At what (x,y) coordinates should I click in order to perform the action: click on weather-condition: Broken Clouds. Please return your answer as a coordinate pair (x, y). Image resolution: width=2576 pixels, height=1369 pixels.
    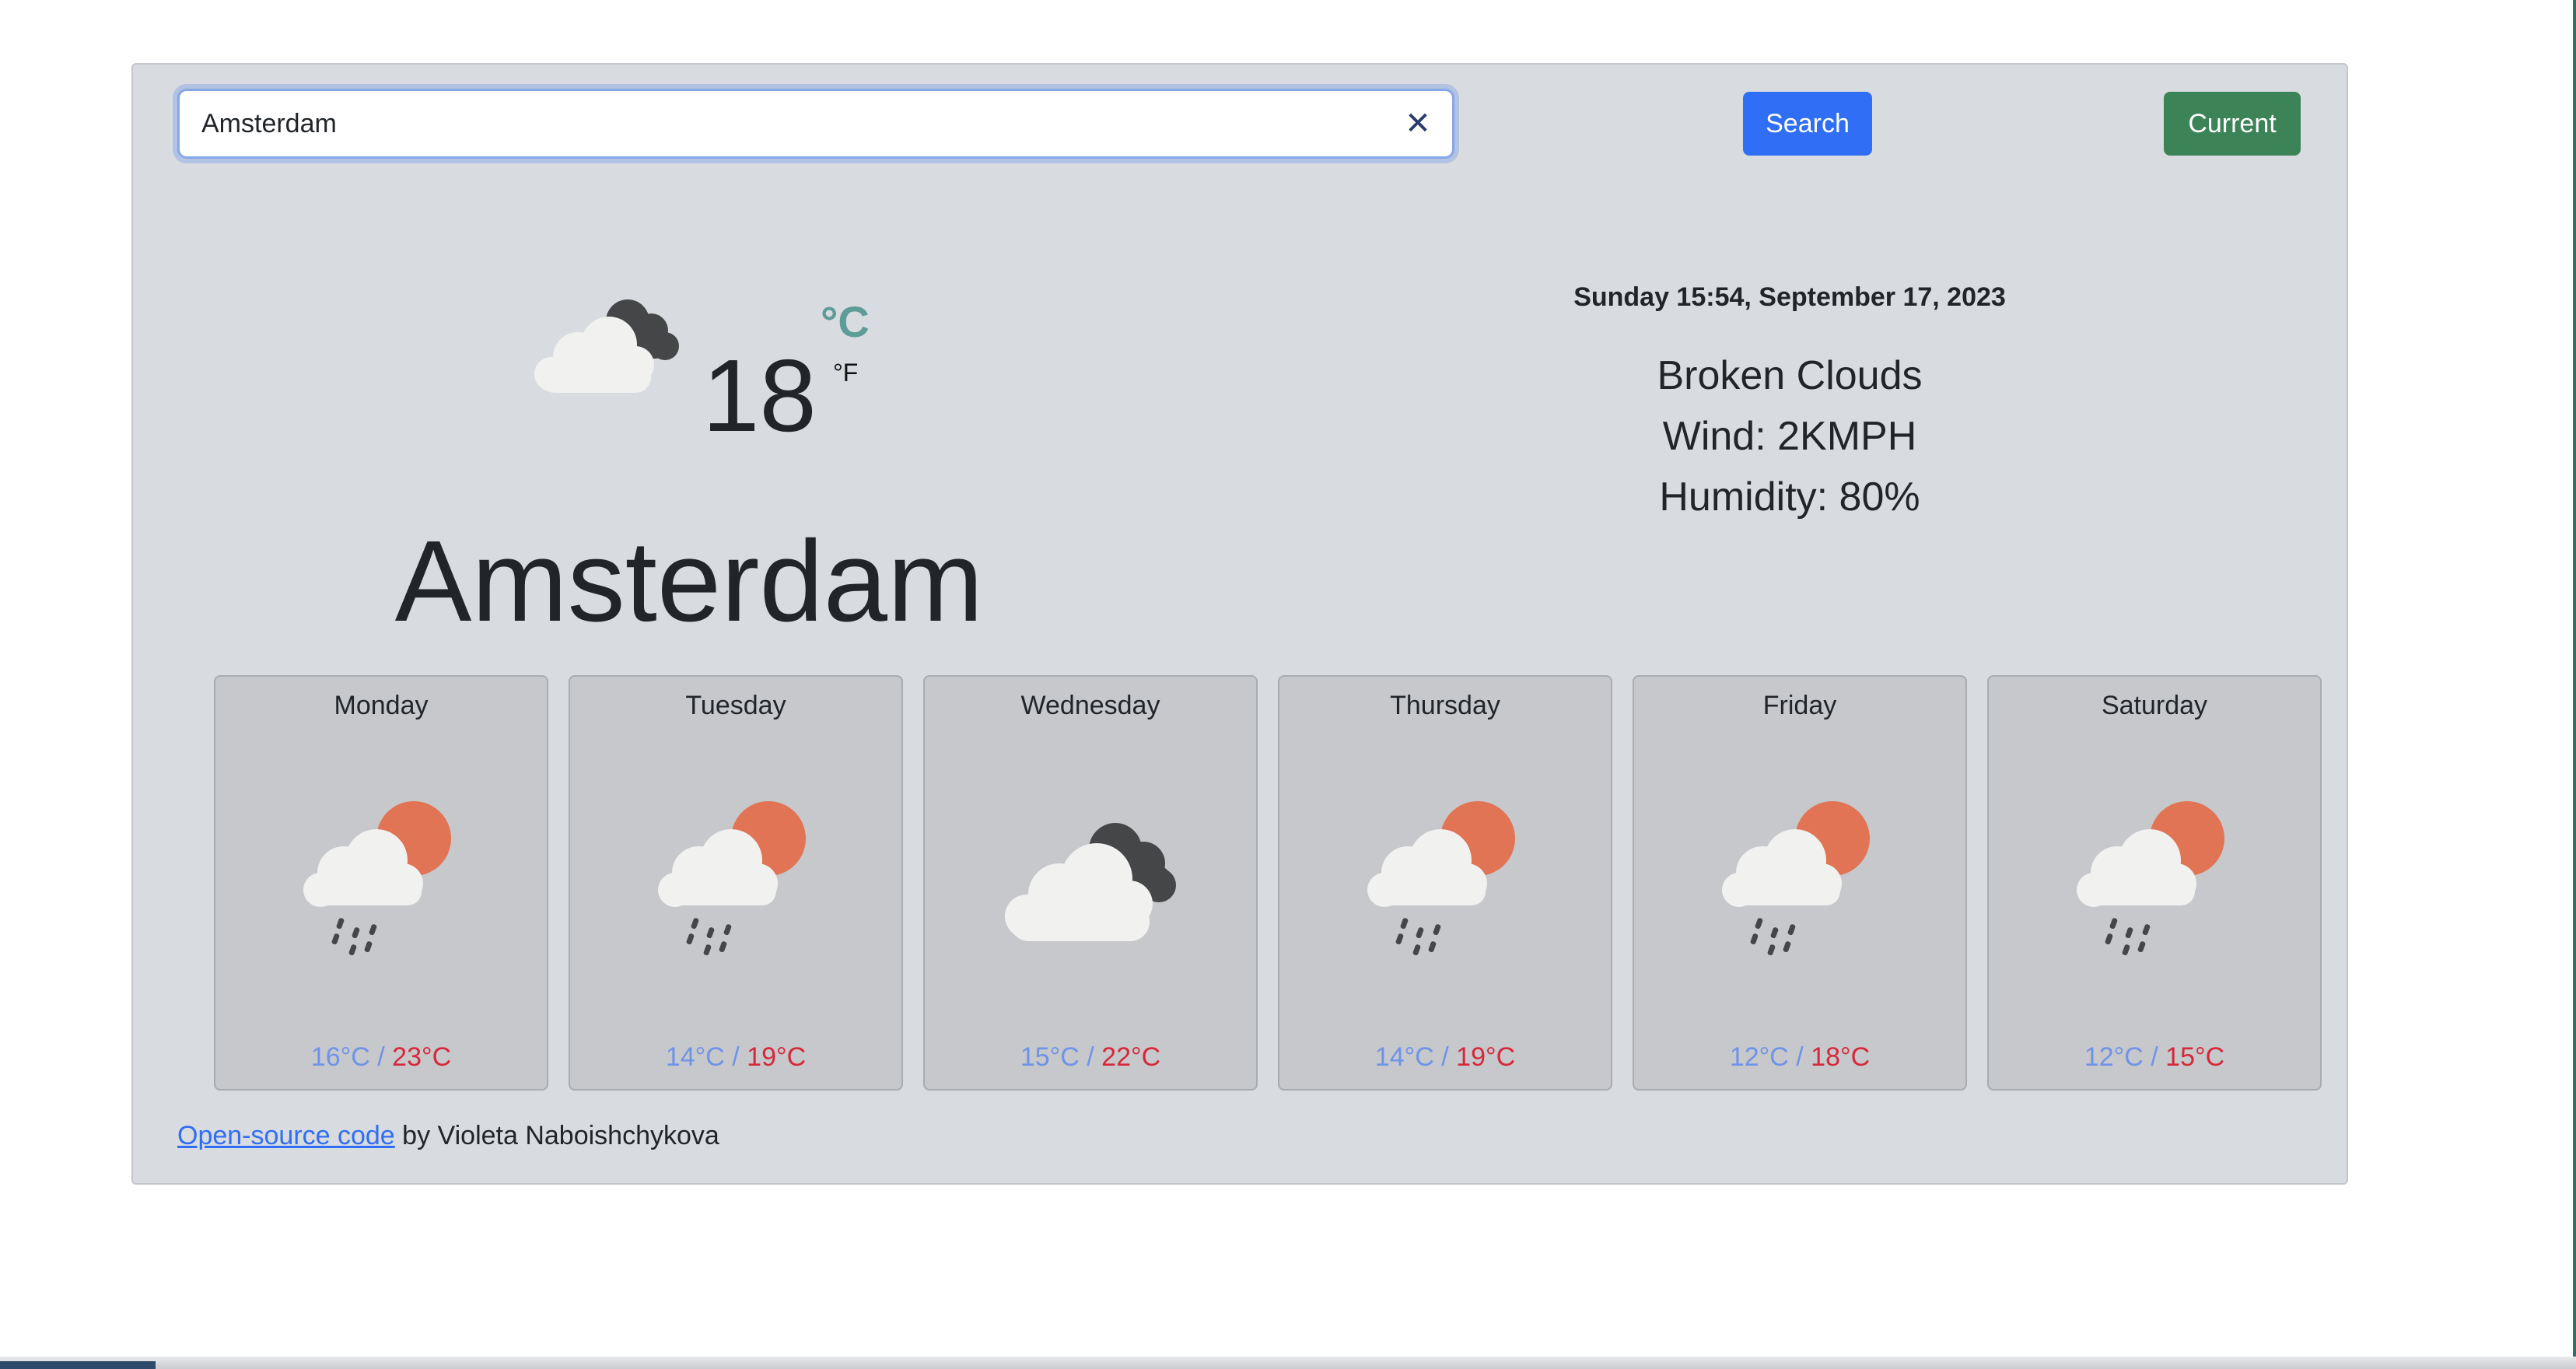
    Looking at the image, I should click on (1790, 375).